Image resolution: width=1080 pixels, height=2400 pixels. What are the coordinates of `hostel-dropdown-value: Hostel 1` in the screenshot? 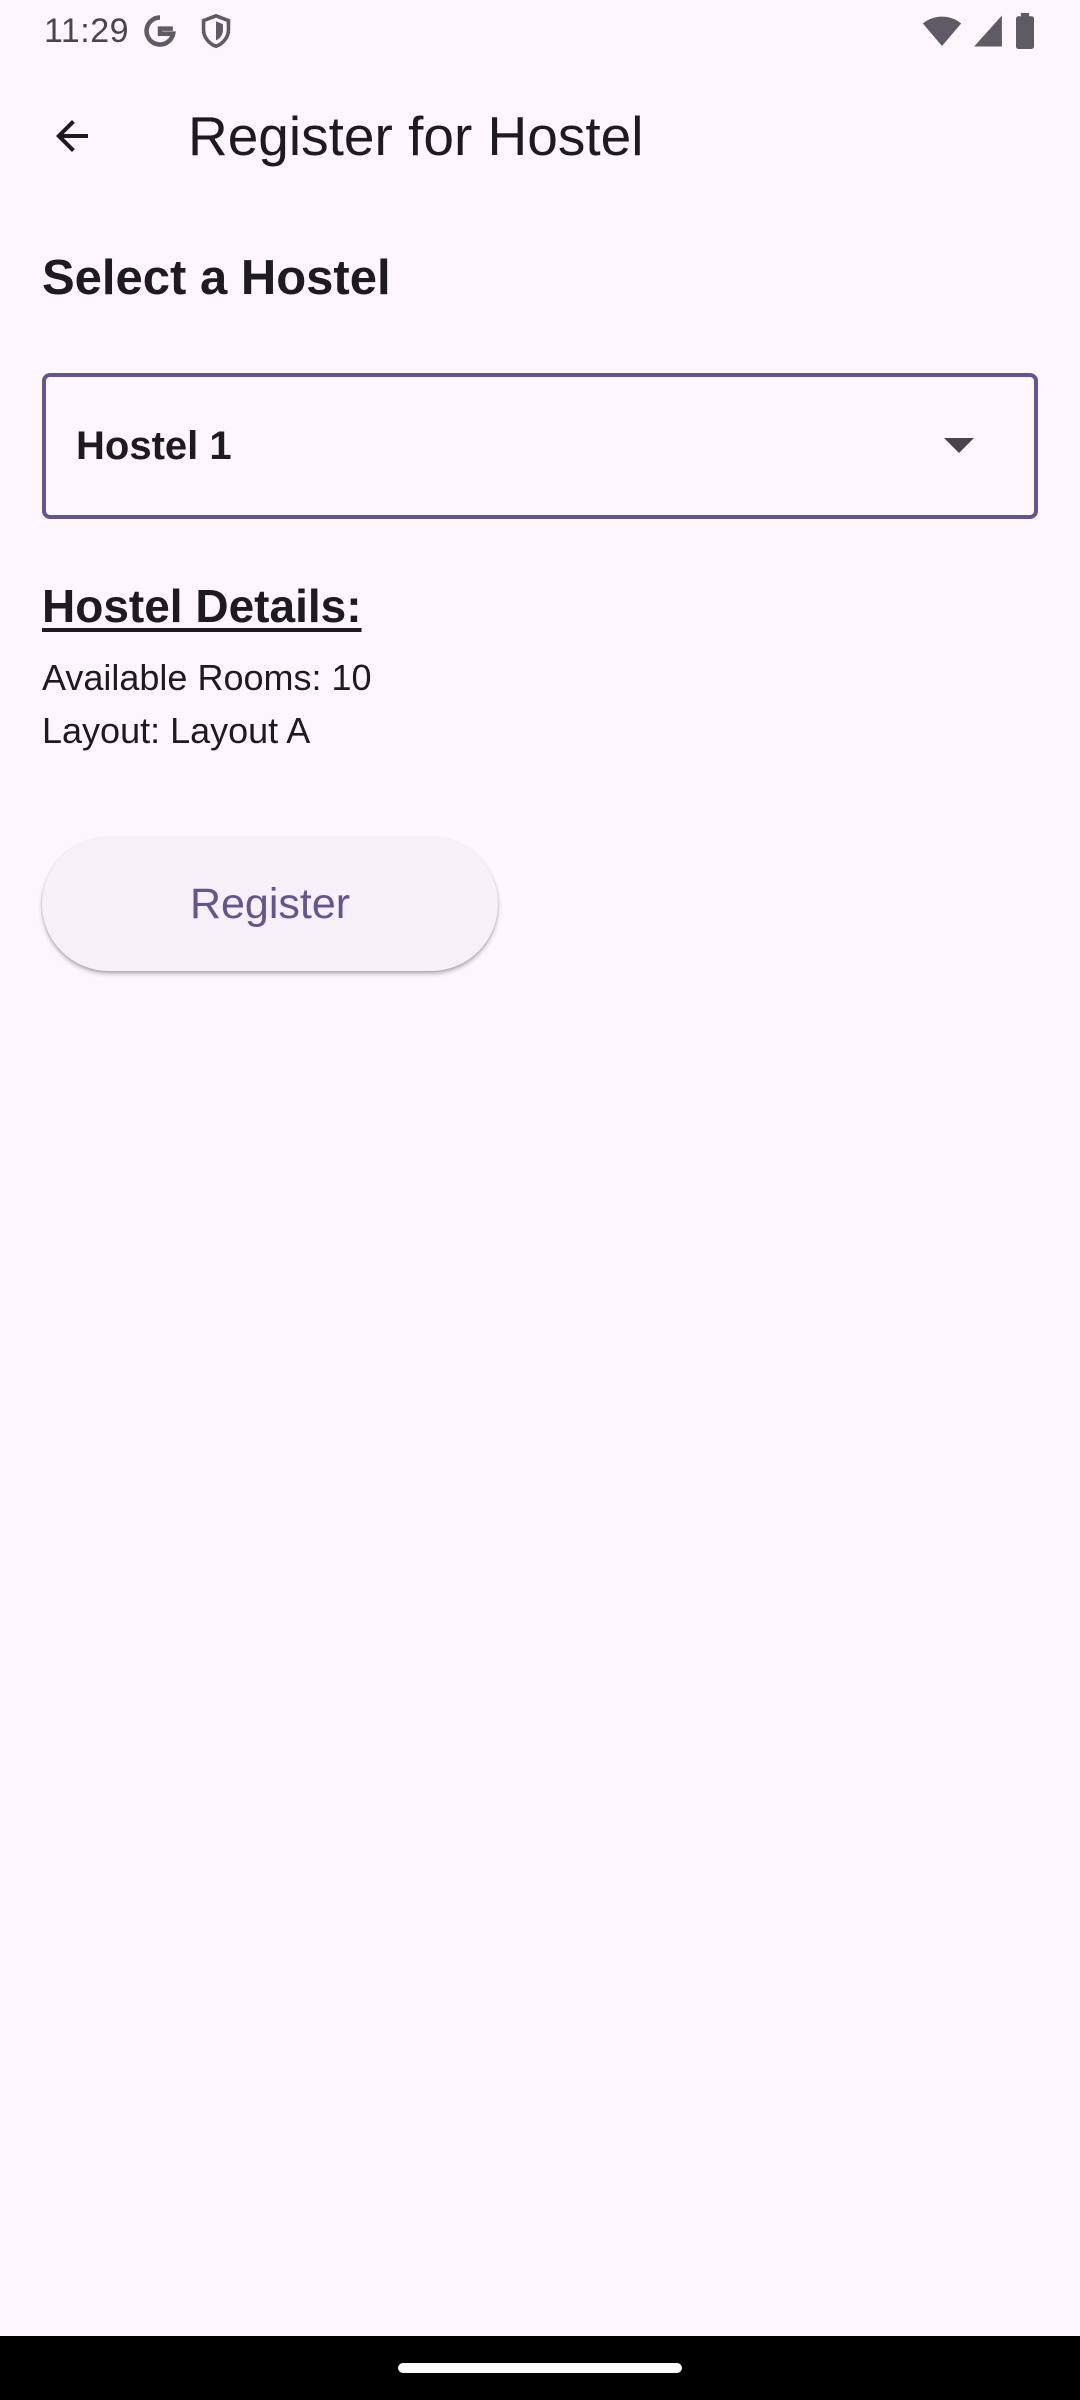 It's located at (154, 445).